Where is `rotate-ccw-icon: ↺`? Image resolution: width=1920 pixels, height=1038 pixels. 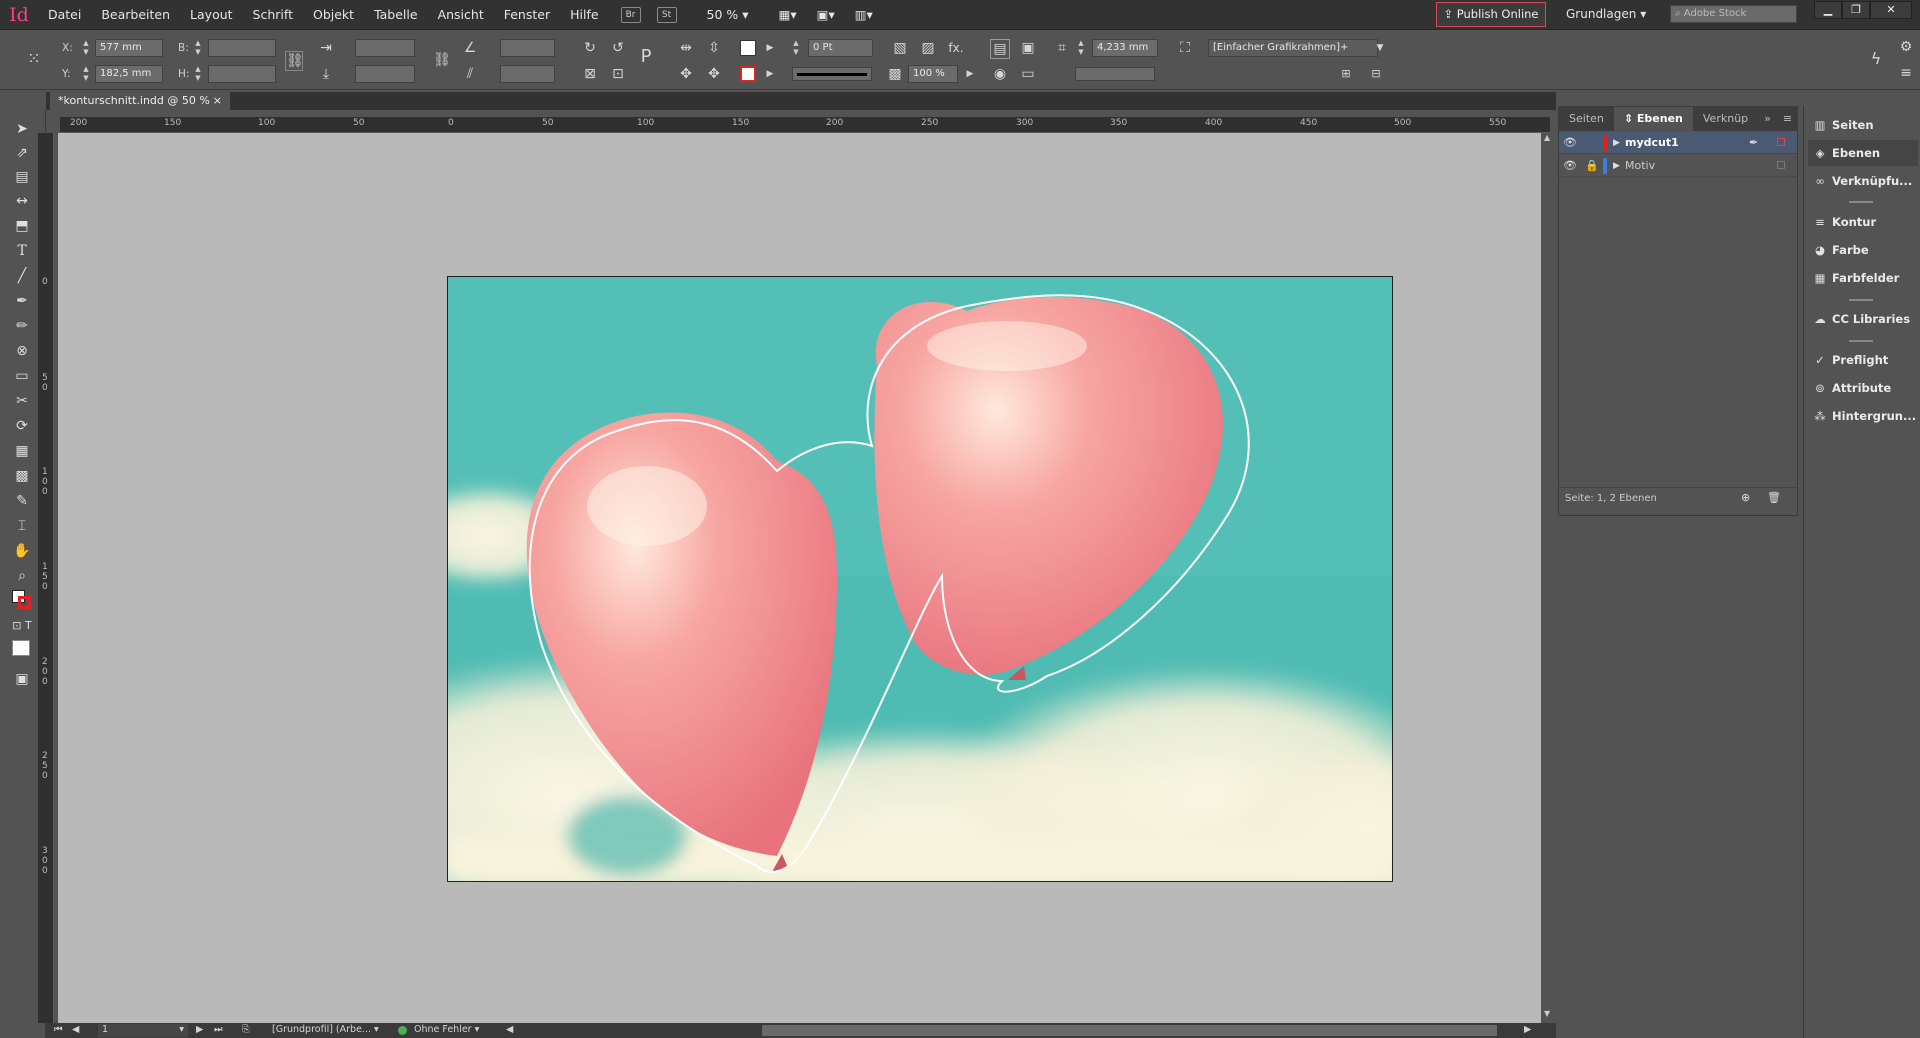
rotate-ccw-icon: ↺ is located at coordinates (618, 48).